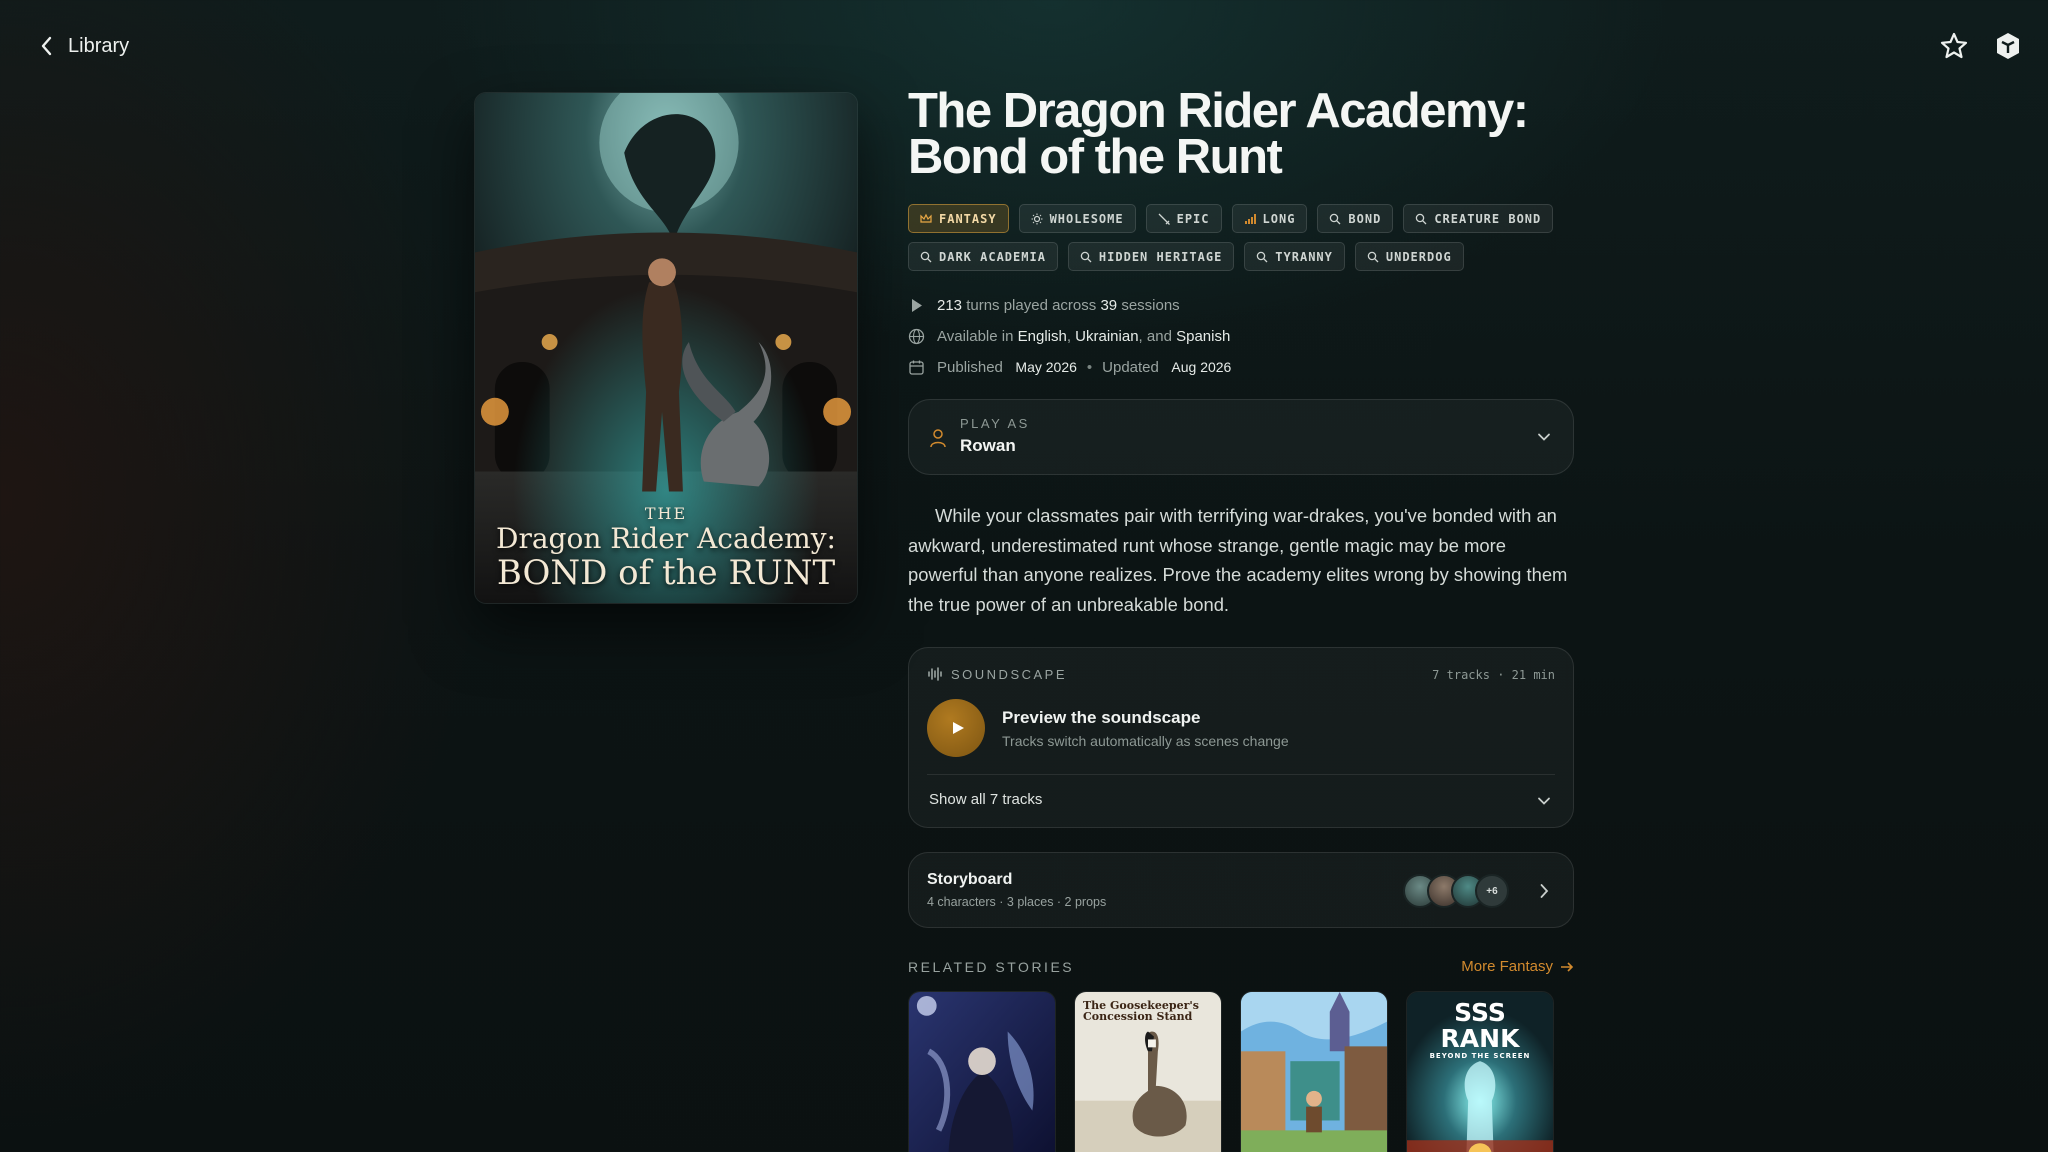 Image resolution: width=2048 pixels, height=1152 pixels. I want to click on tag-dark-academia: DARK ACADEMIA, so click(983, 256).